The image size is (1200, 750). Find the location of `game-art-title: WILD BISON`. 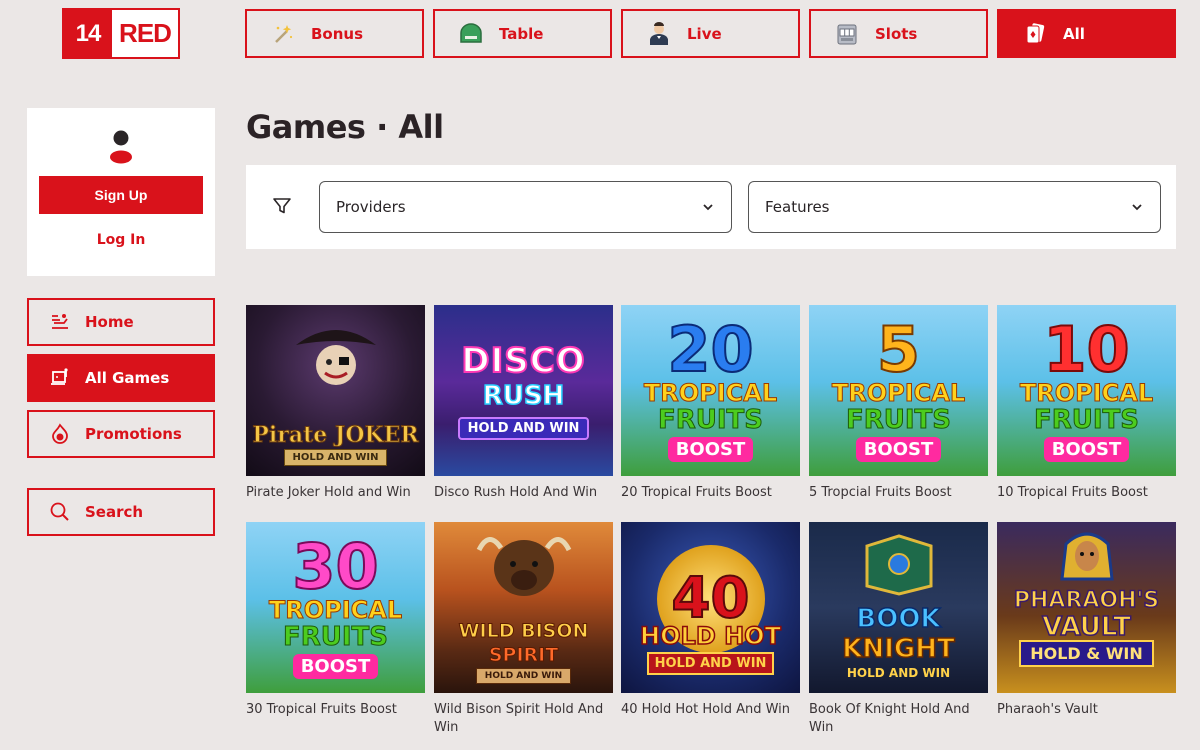

game-art-title: WILD BISON is located at coordinates (523, 631).